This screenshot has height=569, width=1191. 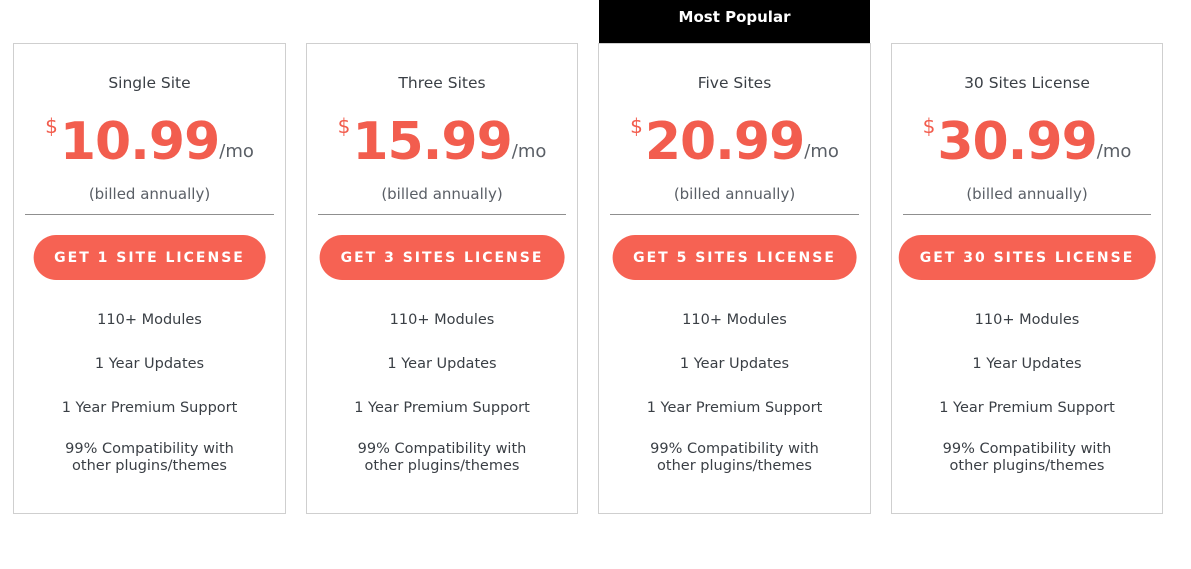 What do you see at coordinates (1027, 83) in the screenshot?
I see `plan-title: 30 Sites License` at bounding box center [1027, 83].